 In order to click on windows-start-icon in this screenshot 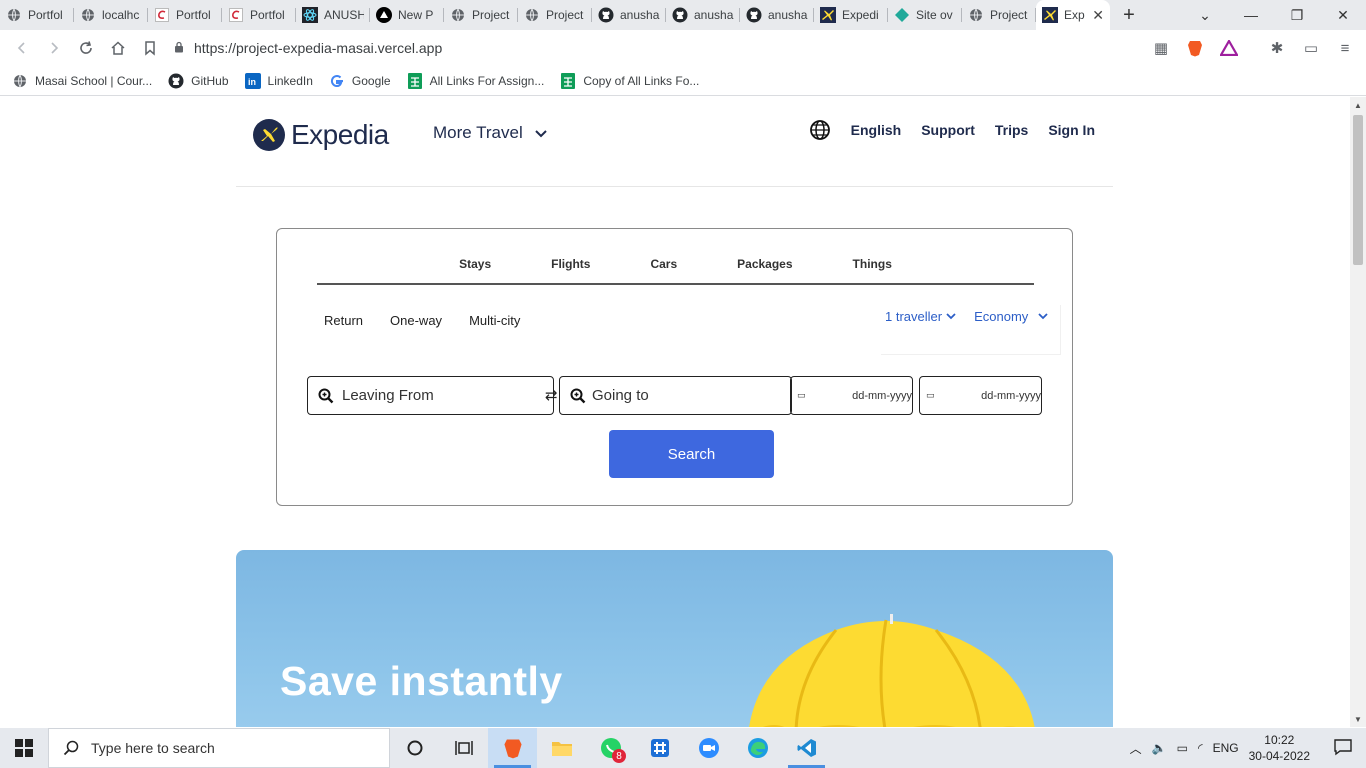, I will do `click(24, 748)`.